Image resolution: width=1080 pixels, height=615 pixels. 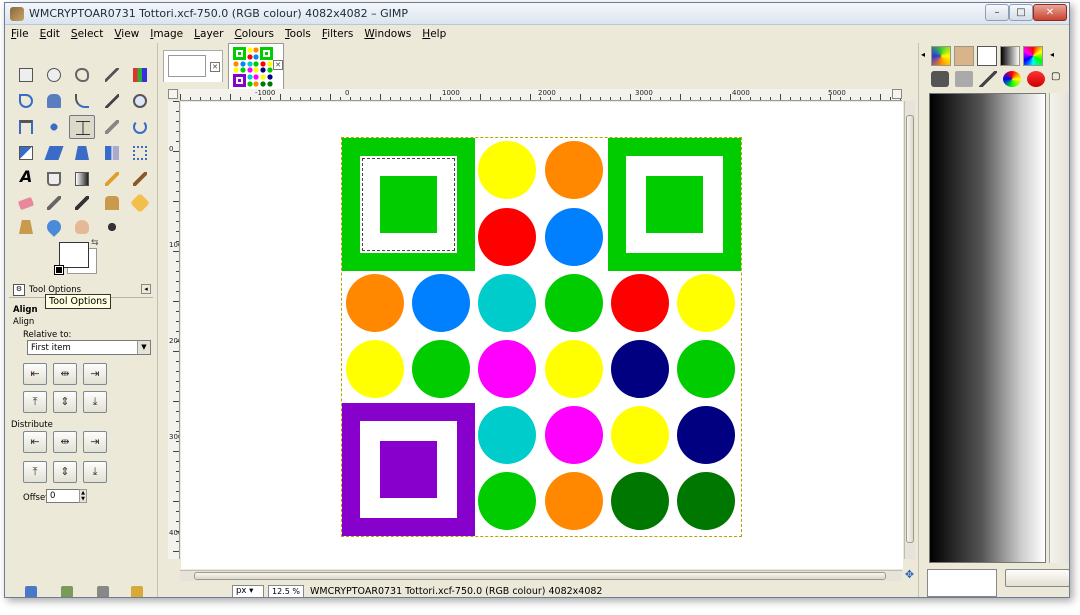 What do you see at coordinates (83, 496) in the screenshot?
I see `offset-spinner: ▲ ▼` at bounding box center [83, 496].